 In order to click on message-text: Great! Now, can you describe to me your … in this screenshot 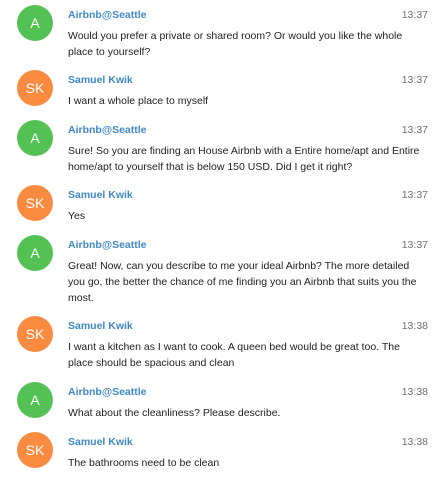, I will do `click(242, 282)`.